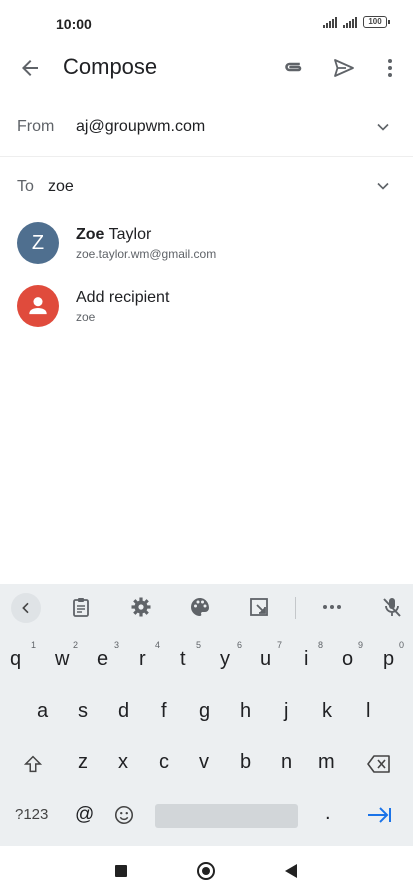 This screenshot has width=413, height=896. Describe the element at coordinates (183, 659) in the screenshot. I see `key-t: t` at that location.